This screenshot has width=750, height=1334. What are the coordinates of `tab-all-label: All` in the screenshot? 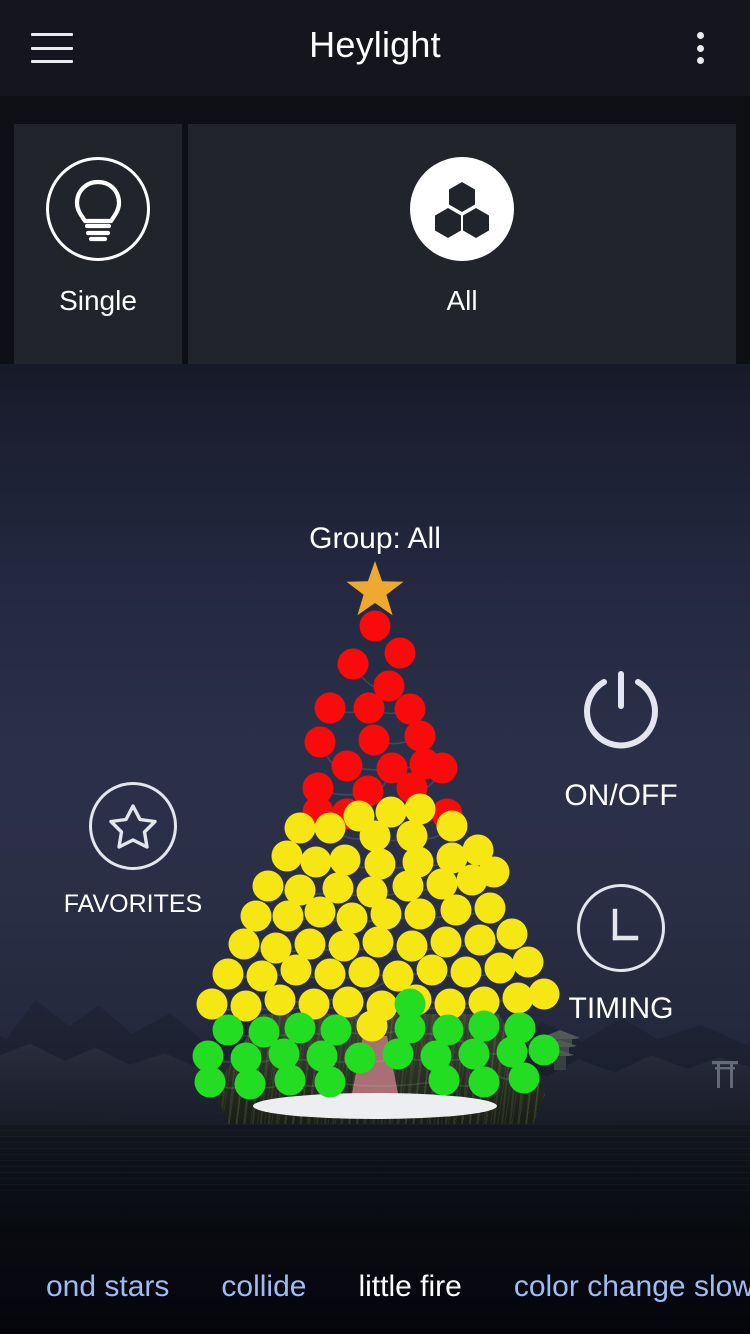 It's located at (462, 300).